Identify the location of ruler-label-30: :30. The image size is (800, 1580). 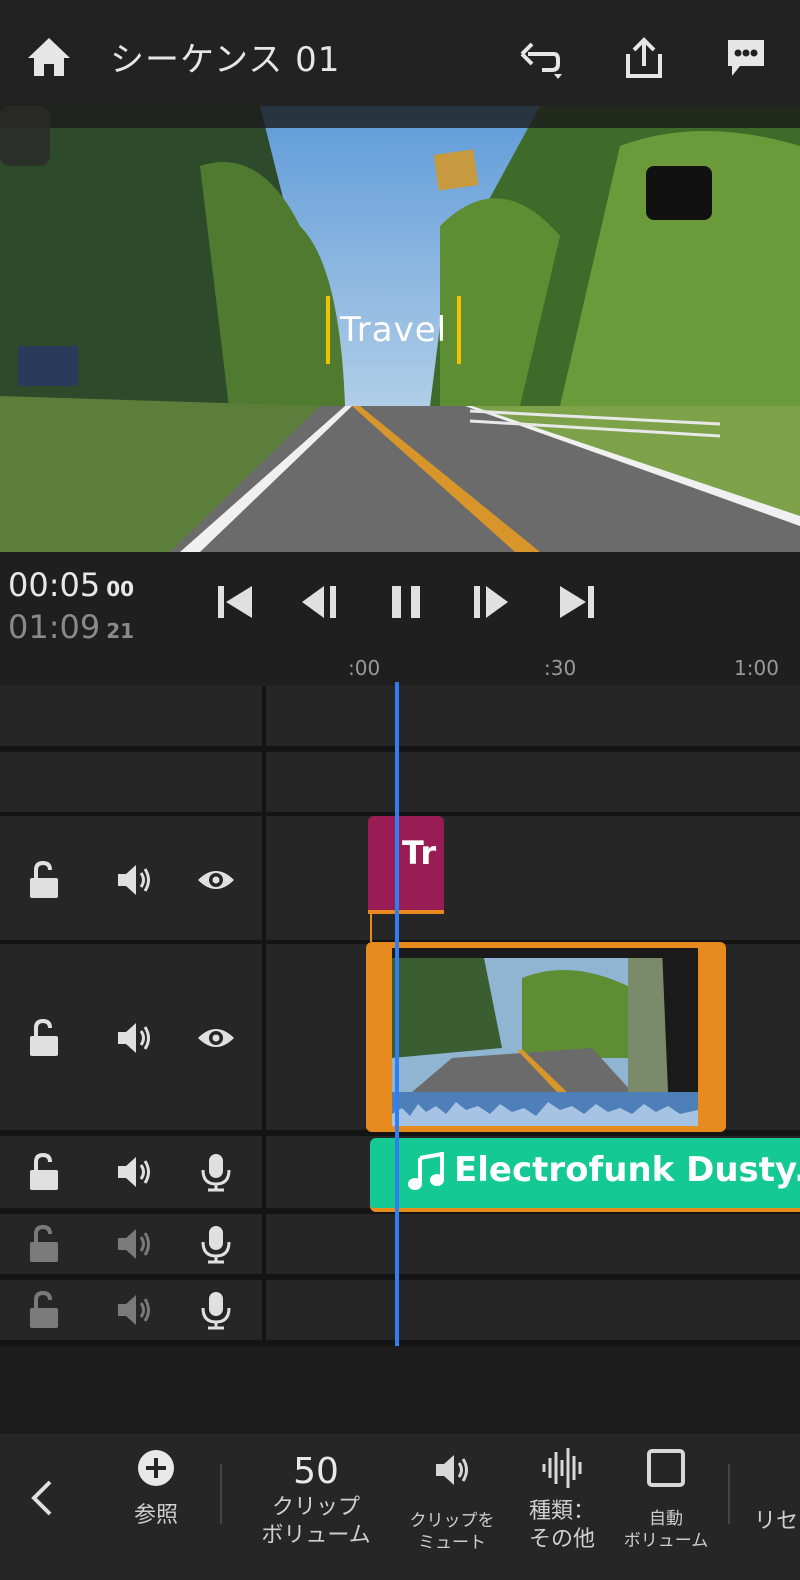
(560, 668).